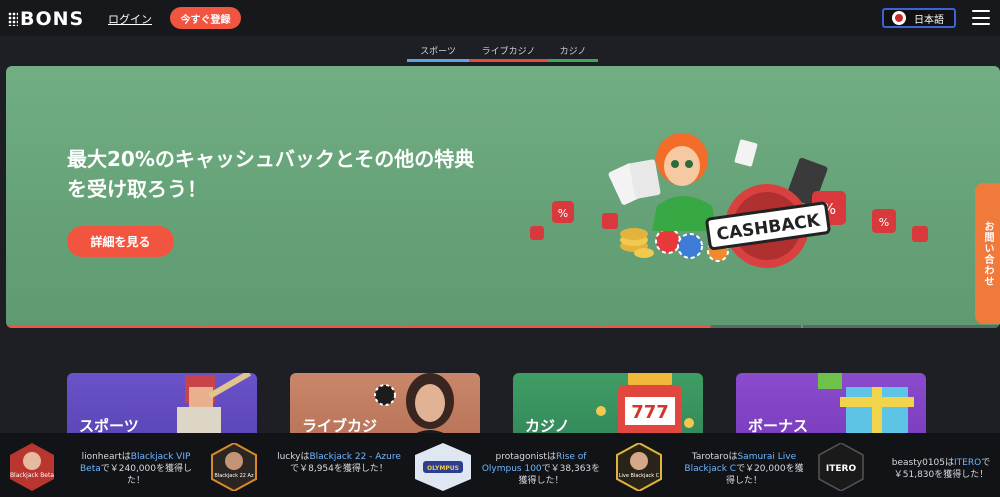 This screenshot has width=1000, height=497. I want to click on winner-text: luckyはBlackjack 22 - Azureで￥8,954を獲得した！, so click(339, 463).